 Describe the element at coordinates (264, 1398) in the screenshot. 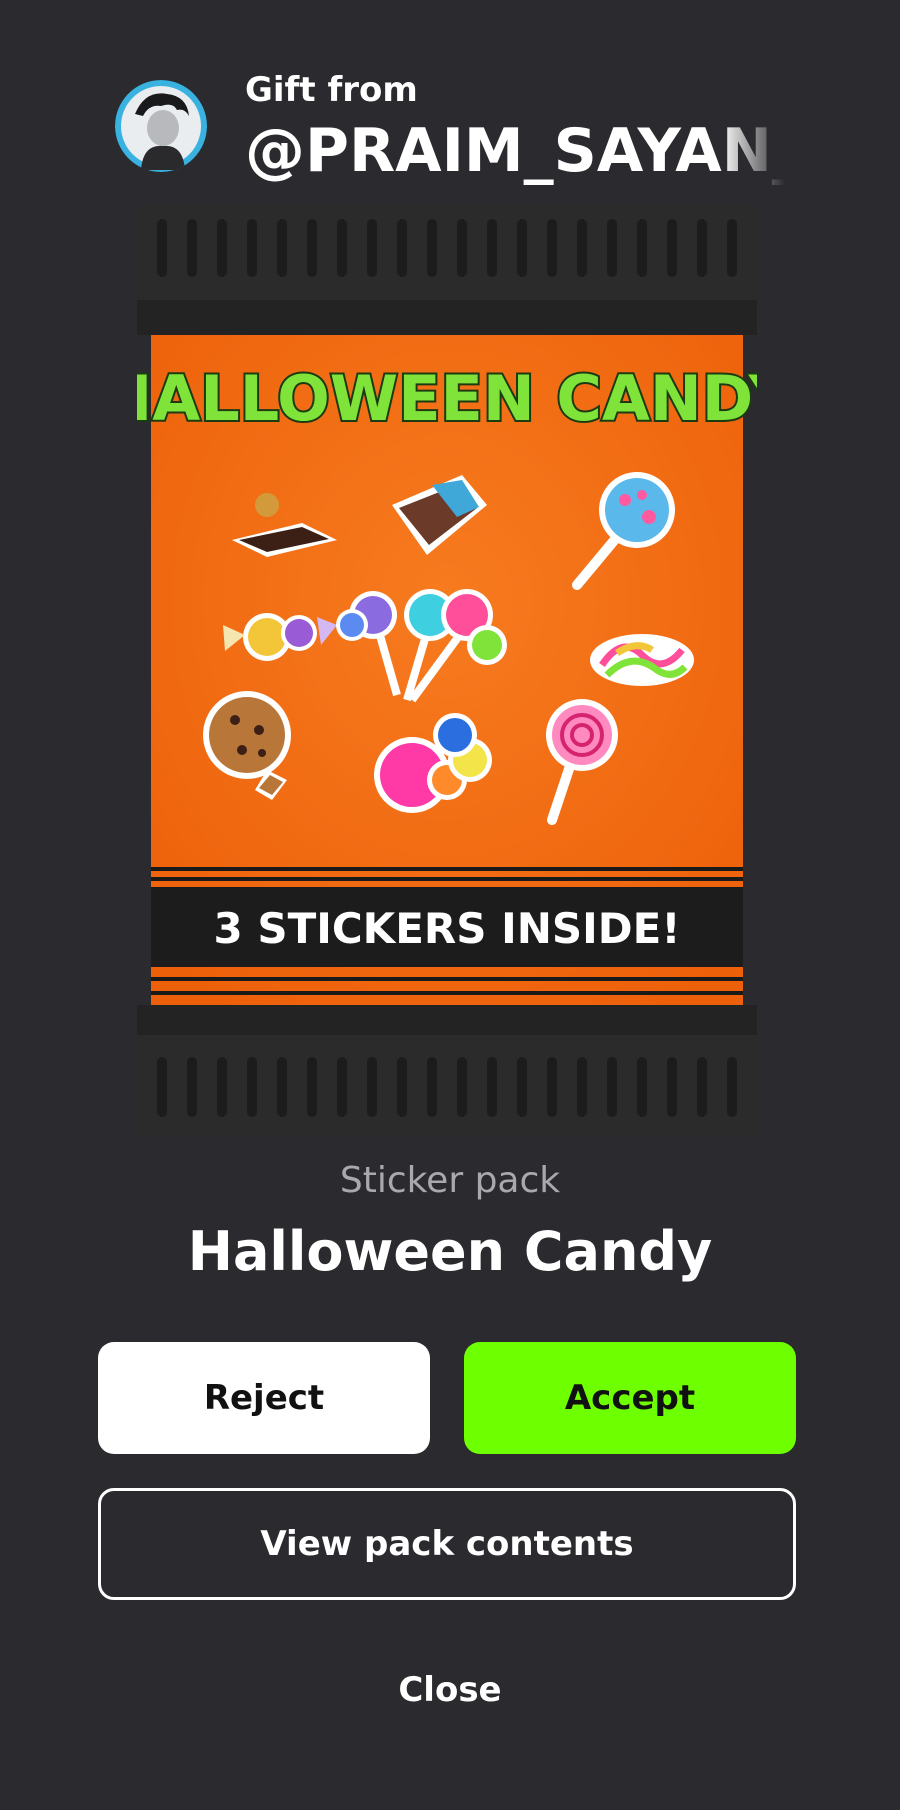

I see `reject-button: Reject` at that location.